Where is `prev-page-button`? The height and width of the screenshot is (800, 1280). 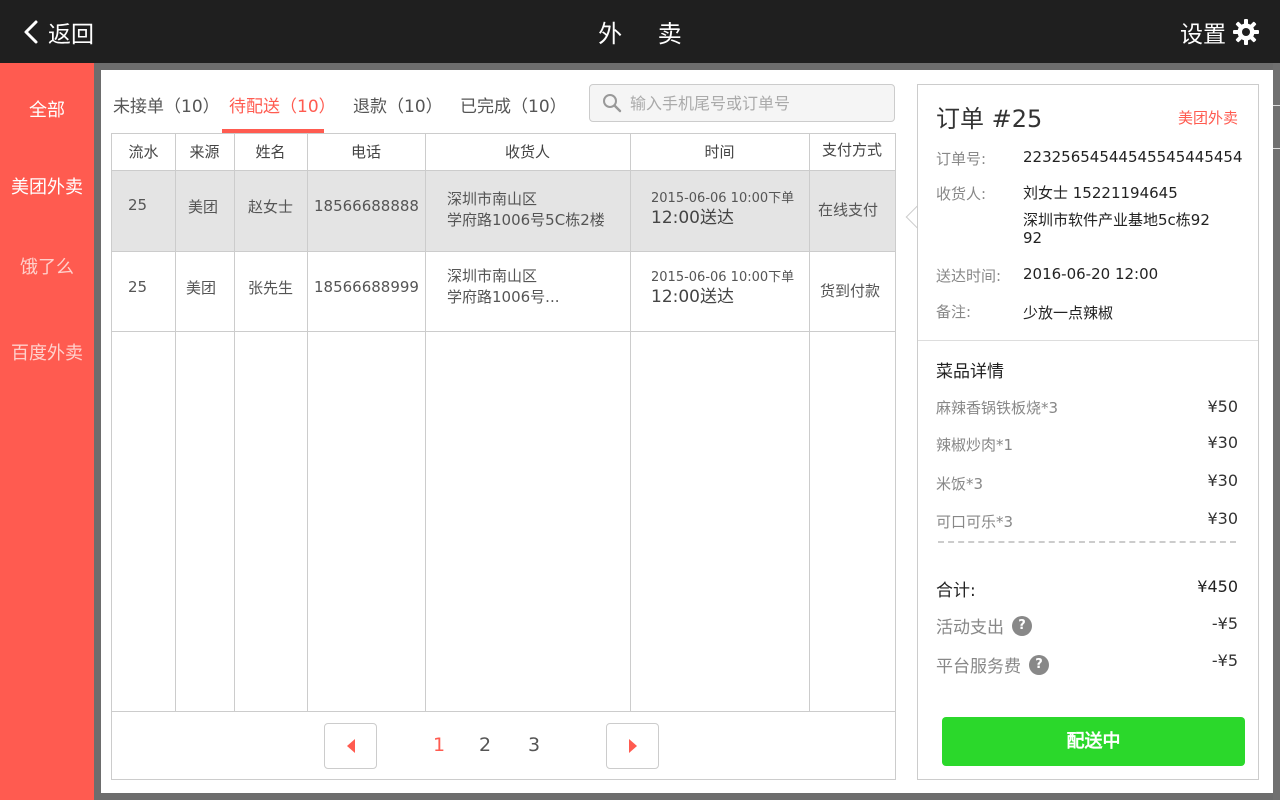
prev-page-button is located at coordinates (350, 746).